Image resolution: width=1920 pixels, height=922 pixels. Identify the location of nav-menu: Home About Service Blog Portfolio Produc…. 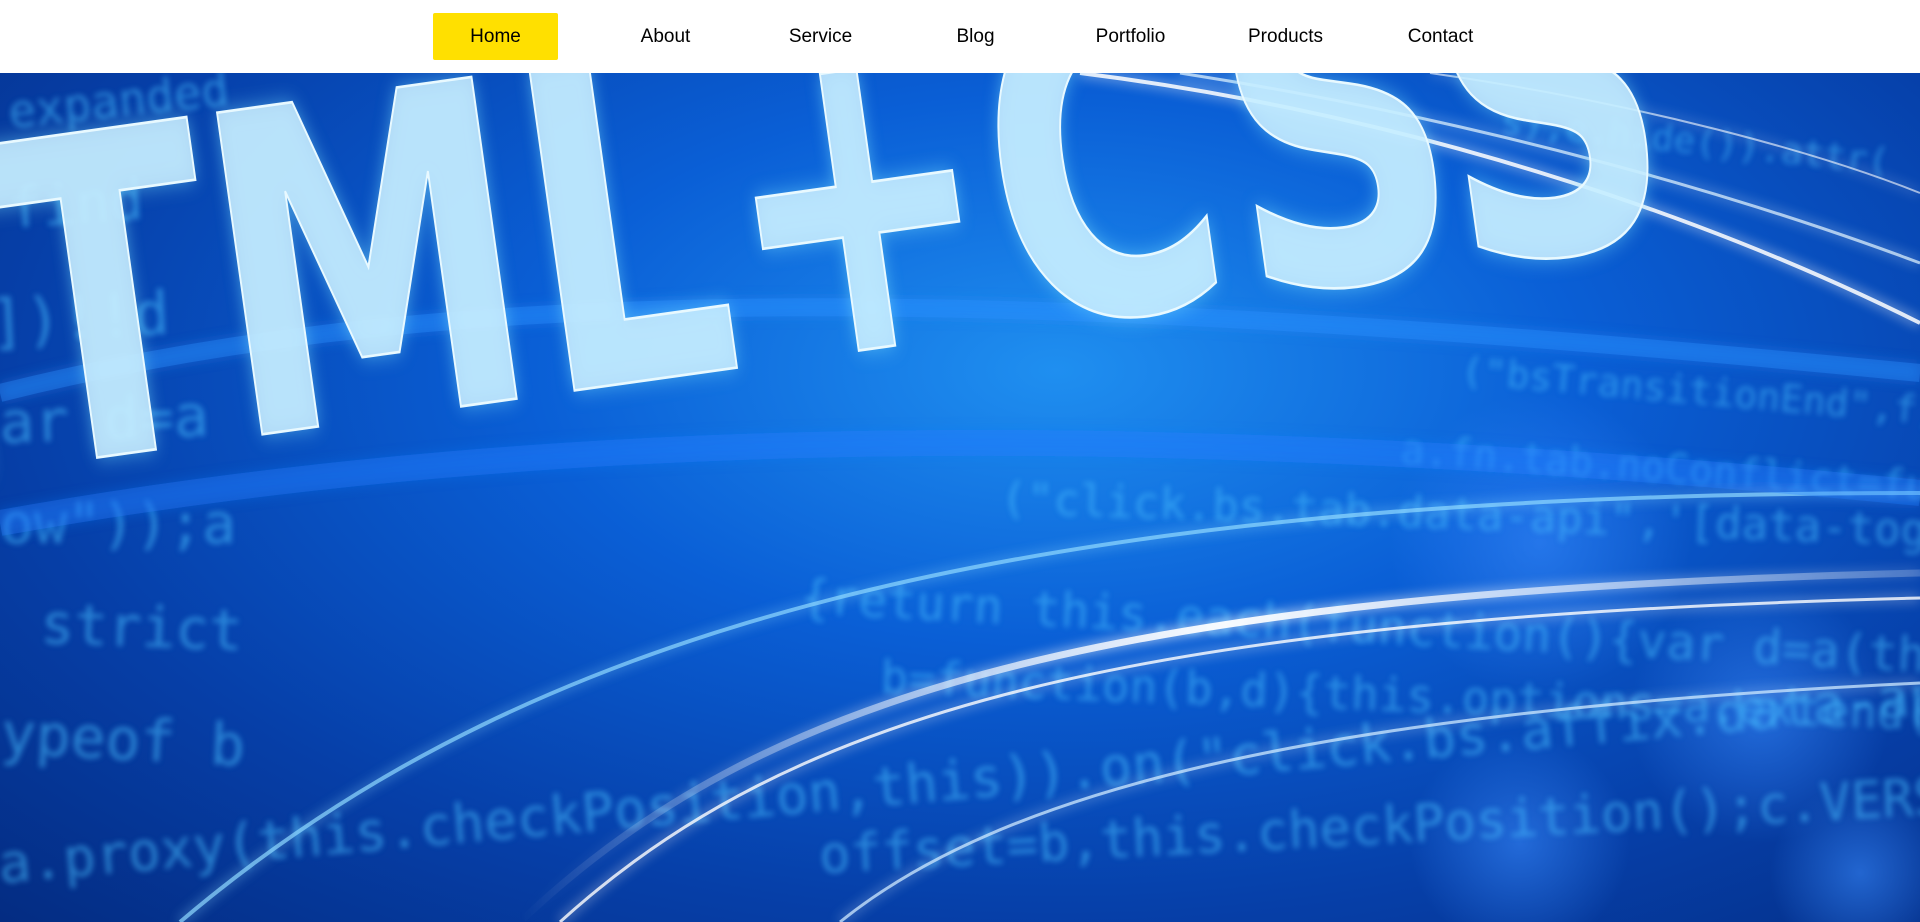
(975, 36).